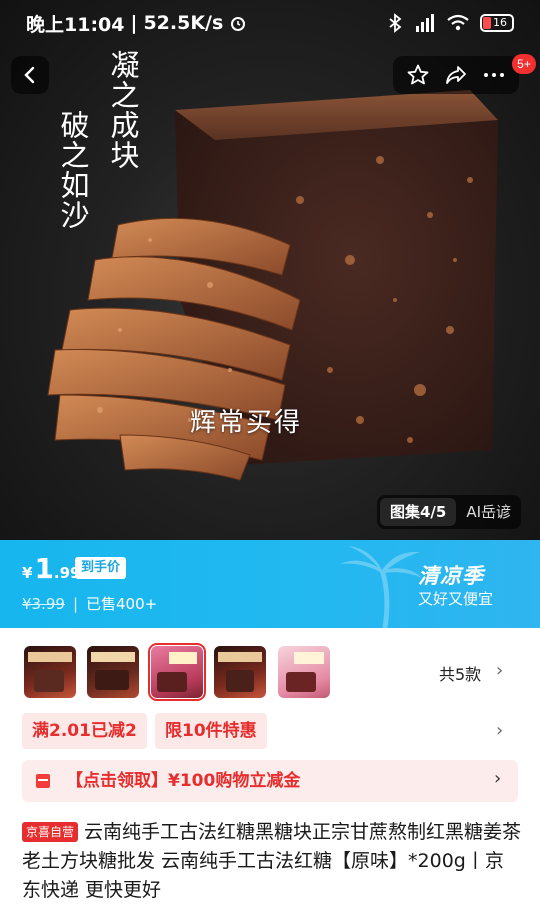 The image size is (540, 909). Describe the element at coordinates (84, 731) in the screenshot. I see `discount-tag-full-reduction: 满2.01已减2` at that location.